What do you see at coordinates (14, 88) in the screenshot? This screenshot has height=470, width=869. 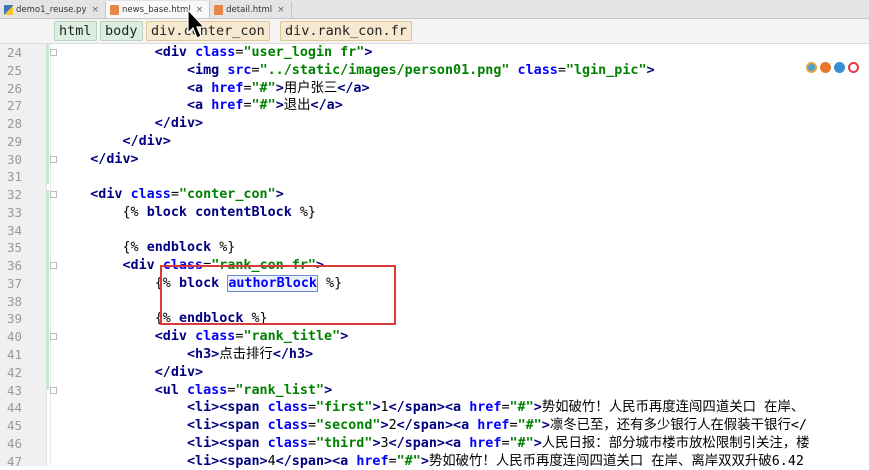 I see `line-number: 26` at bounding box center [14, 88].